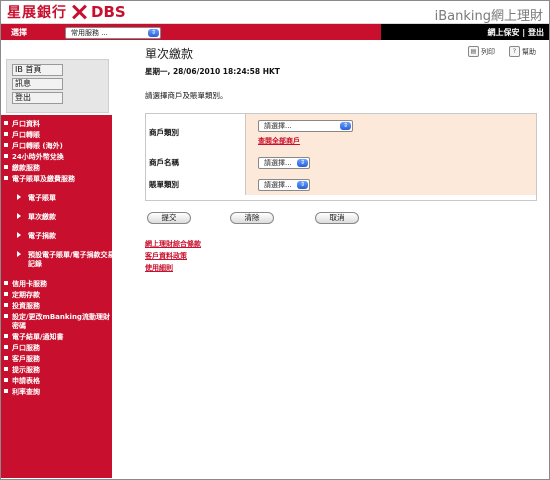 The image size is (550, 480). What do you see at coordinates (25, 284) in the screenshot?
I see `sidebar-item-credit-card: 信用卡服務` at bounding box center [25, 284].